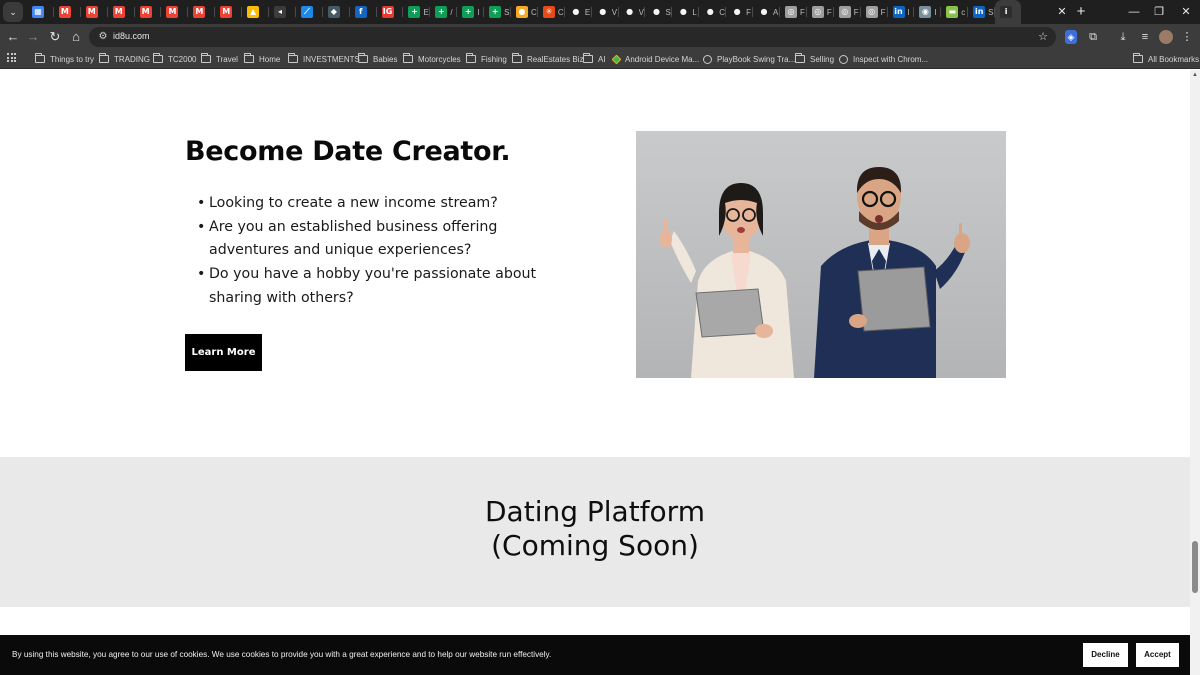 The width and height of the screenshot is (1200, 675). Describe the element at coordinates (262, 59) in the screenshot. I see `bookmark-item: Home` at that location.